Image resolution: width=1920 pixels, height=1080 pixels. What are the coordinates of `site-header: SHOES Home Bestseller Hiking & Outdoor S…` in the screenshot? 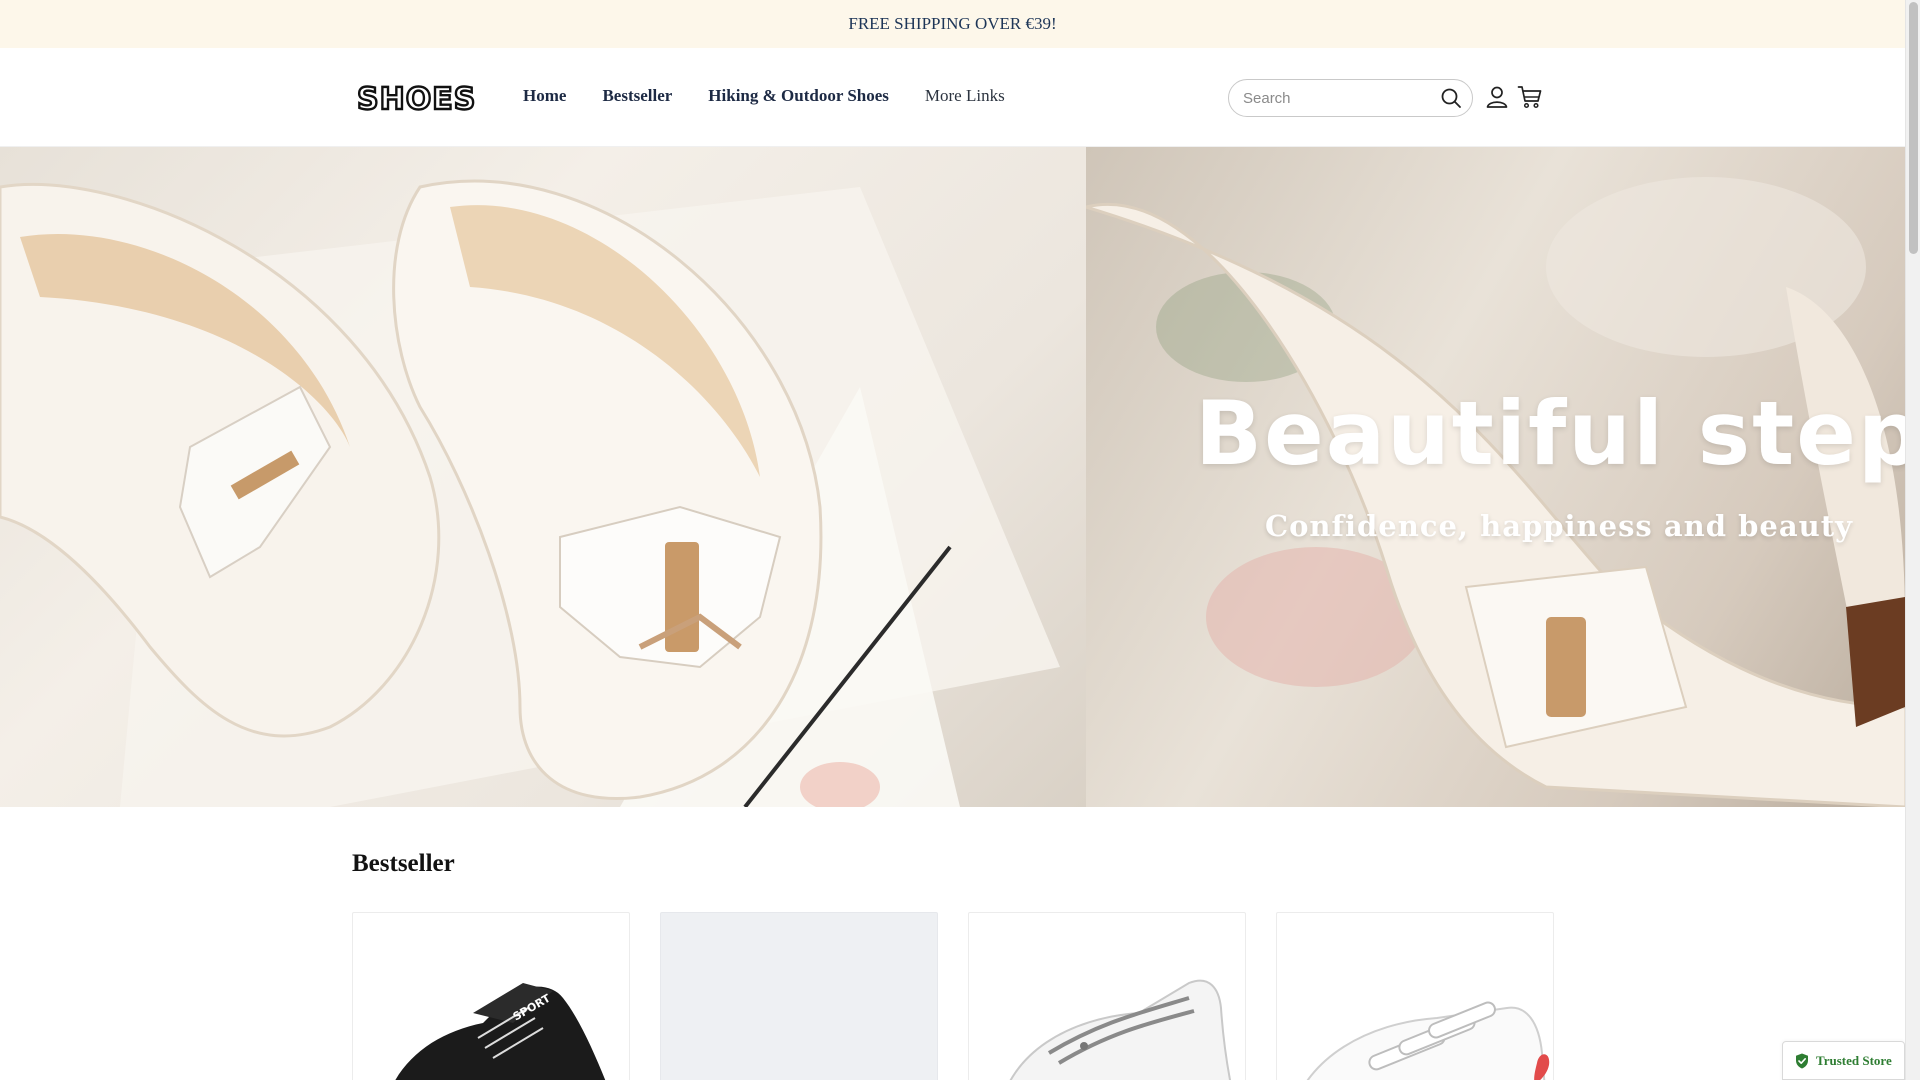 It's located at (952, 97).